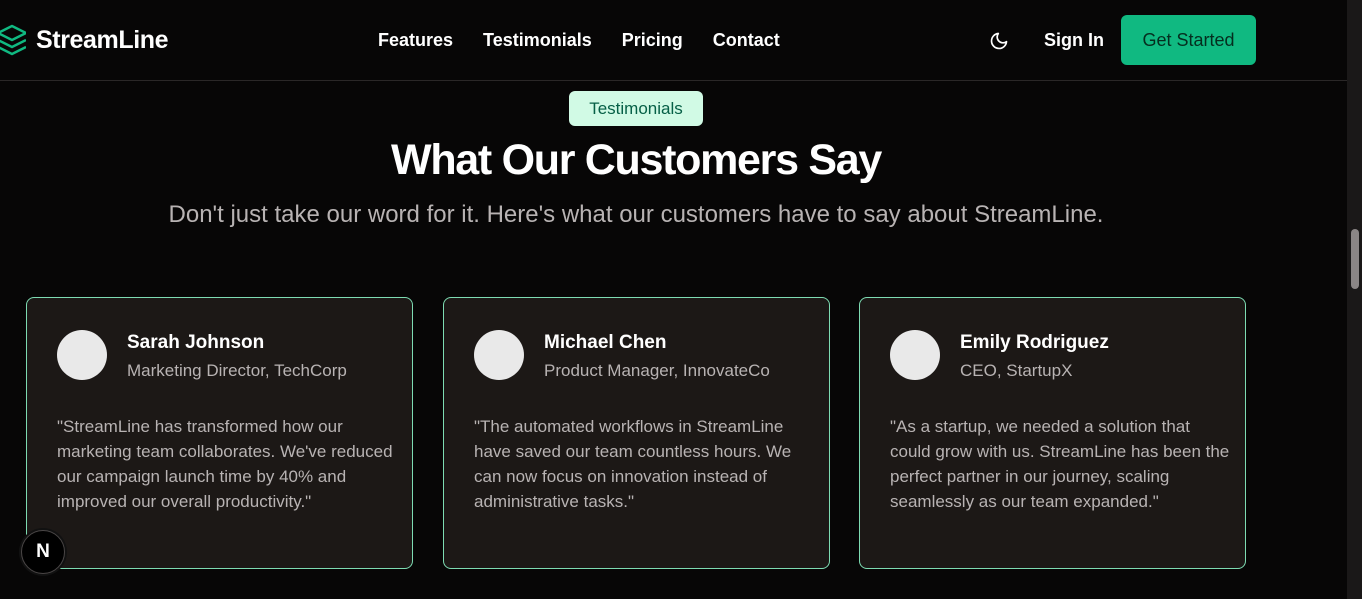 The height and width of the screenshot is (599, 1362). What do you see at coordinates (1354, 299) in the screenshot?
I see `scrollbar` at bounding box center [1354, 299].